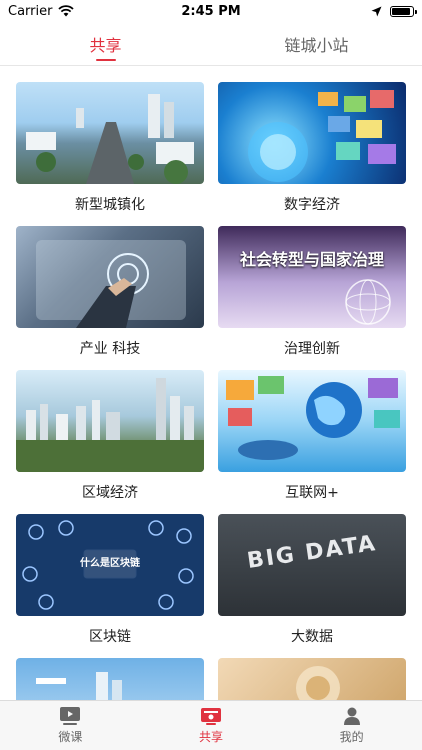 Image resolution: width=422 pixels, height=750 pixels. I want to click on video-icon, so click(70, 716).